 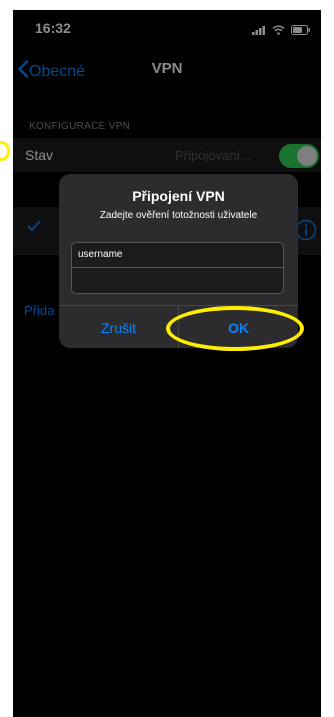 What do you see at coordinates (5, 151) in the screenshot?
I see `status-highlight-annotation` at bounding box center [5, 151].